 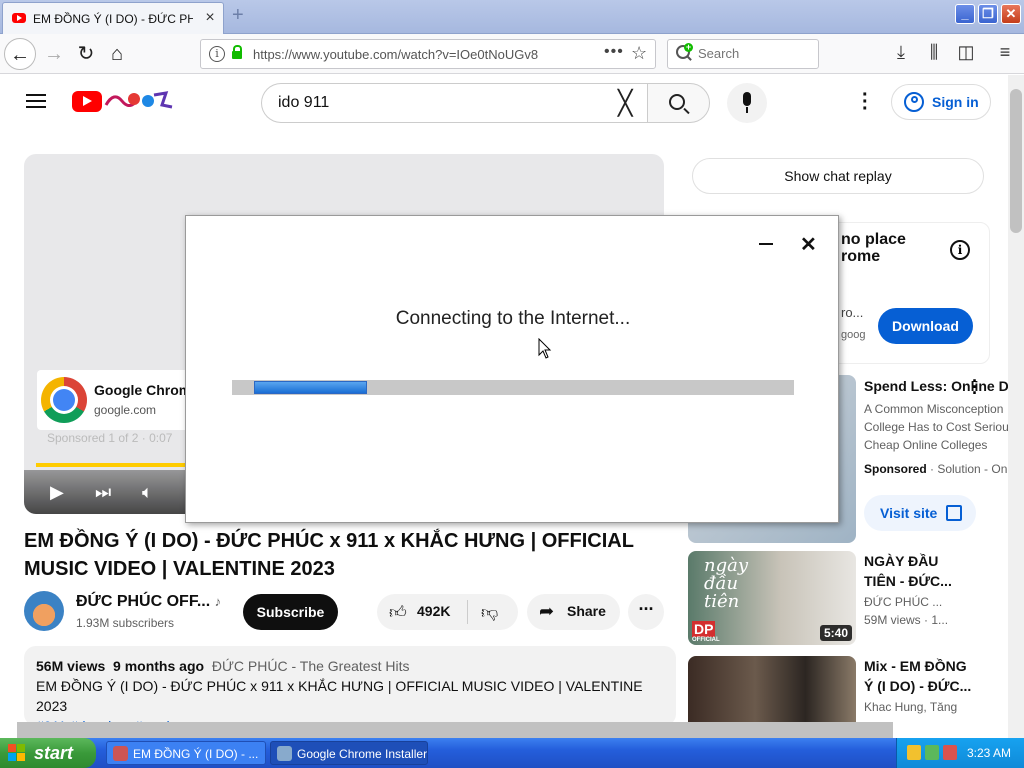 What do you see at coordinates (926, 445) in the screenshot?
I see `promo-desc-3: Cheap Online Colleges` at bounding box center [926, 445].